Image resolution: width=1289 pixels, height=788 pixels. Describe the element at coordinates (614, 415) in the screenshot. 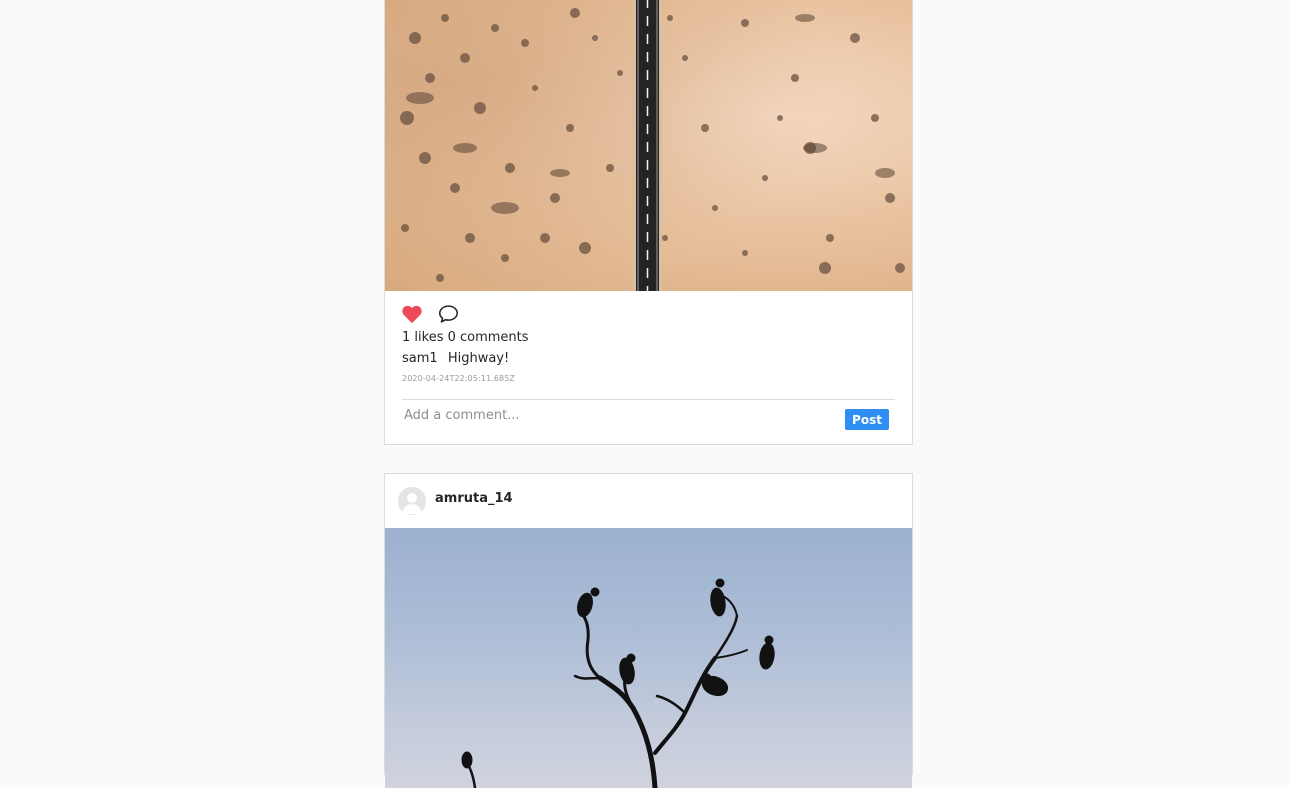

I see `comment-input` at that location.